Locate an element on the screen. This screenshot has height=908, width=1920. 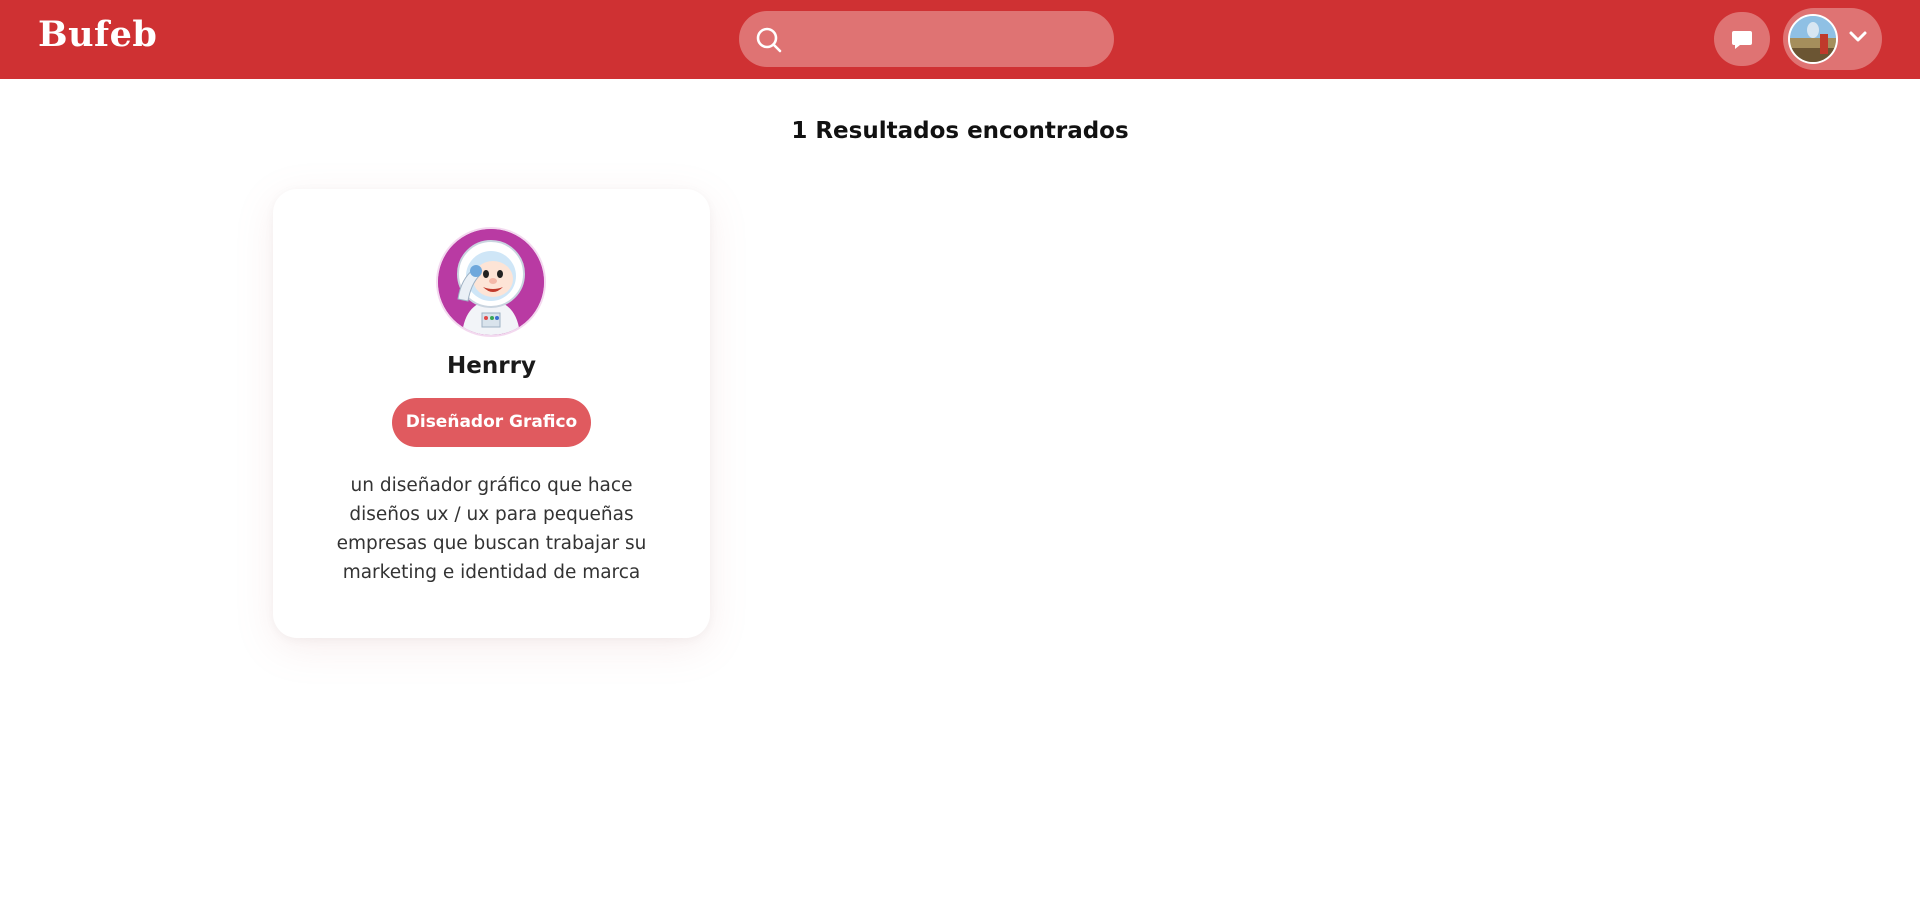
search-icon is located at coordinates (769, 40).